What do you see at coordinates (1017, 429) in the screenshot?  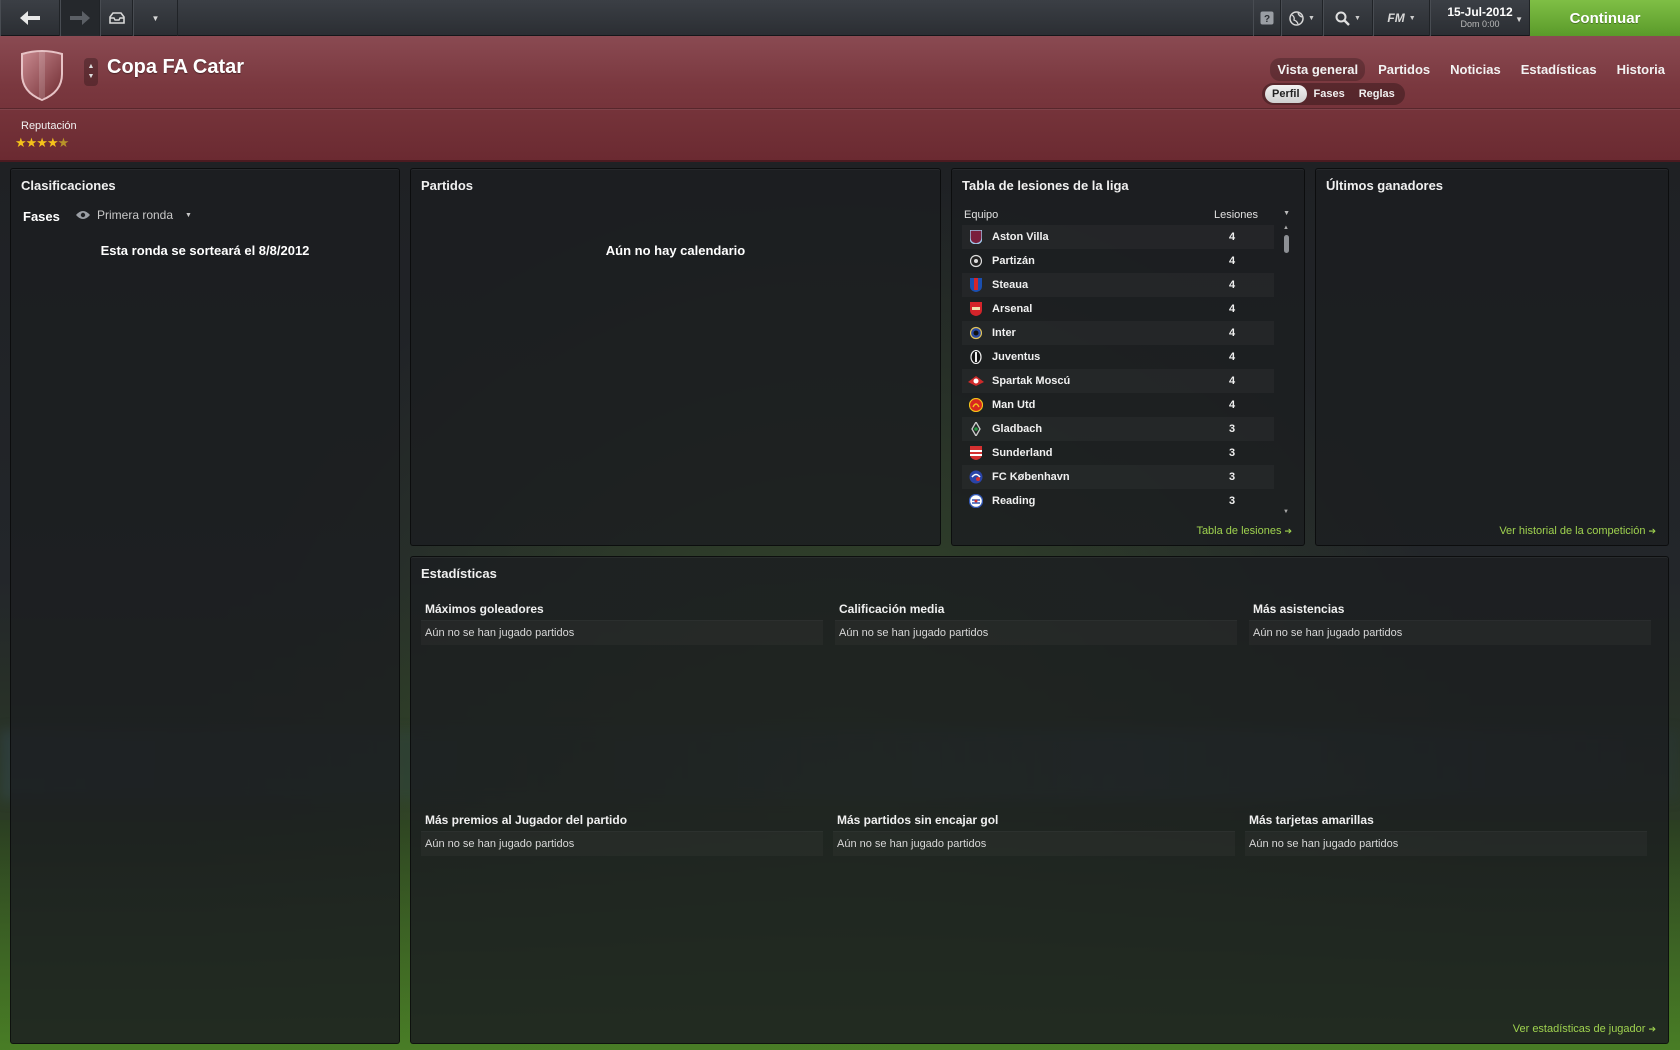 I see `team-name: Gladbach` at bounding box center [1017, 429].